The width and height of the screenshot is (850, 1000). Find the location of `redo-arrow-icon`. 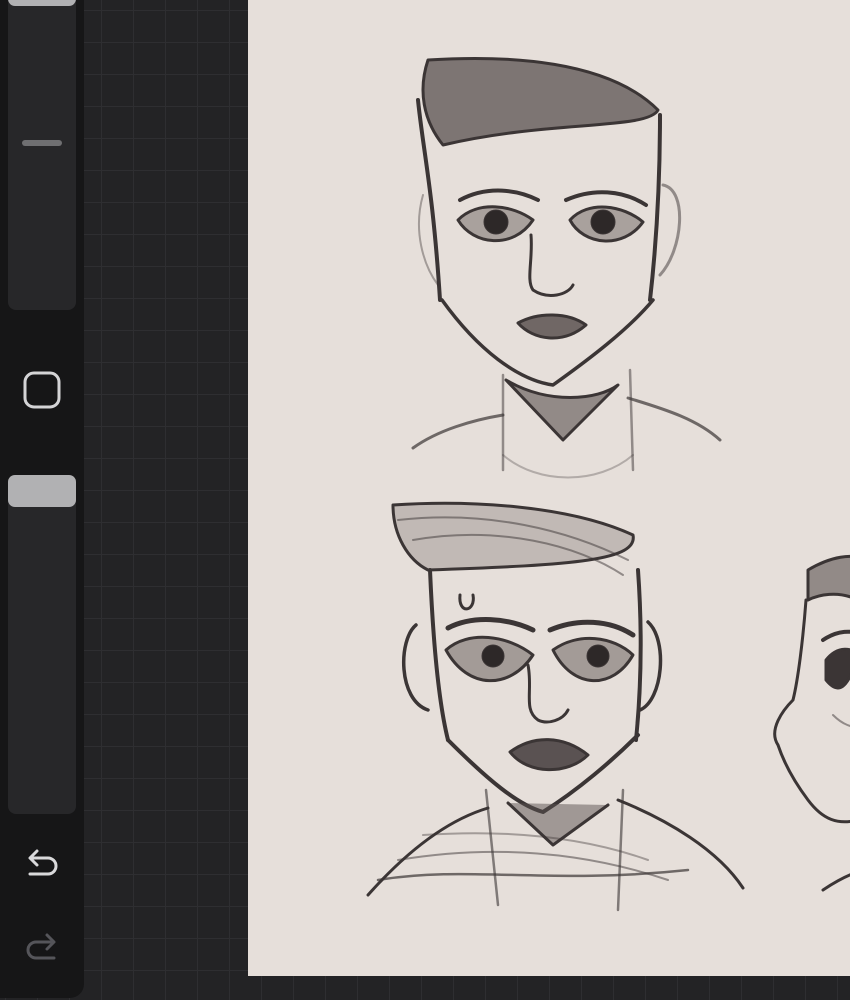

redo-arrow-icon is located at coordinates (41, 946).